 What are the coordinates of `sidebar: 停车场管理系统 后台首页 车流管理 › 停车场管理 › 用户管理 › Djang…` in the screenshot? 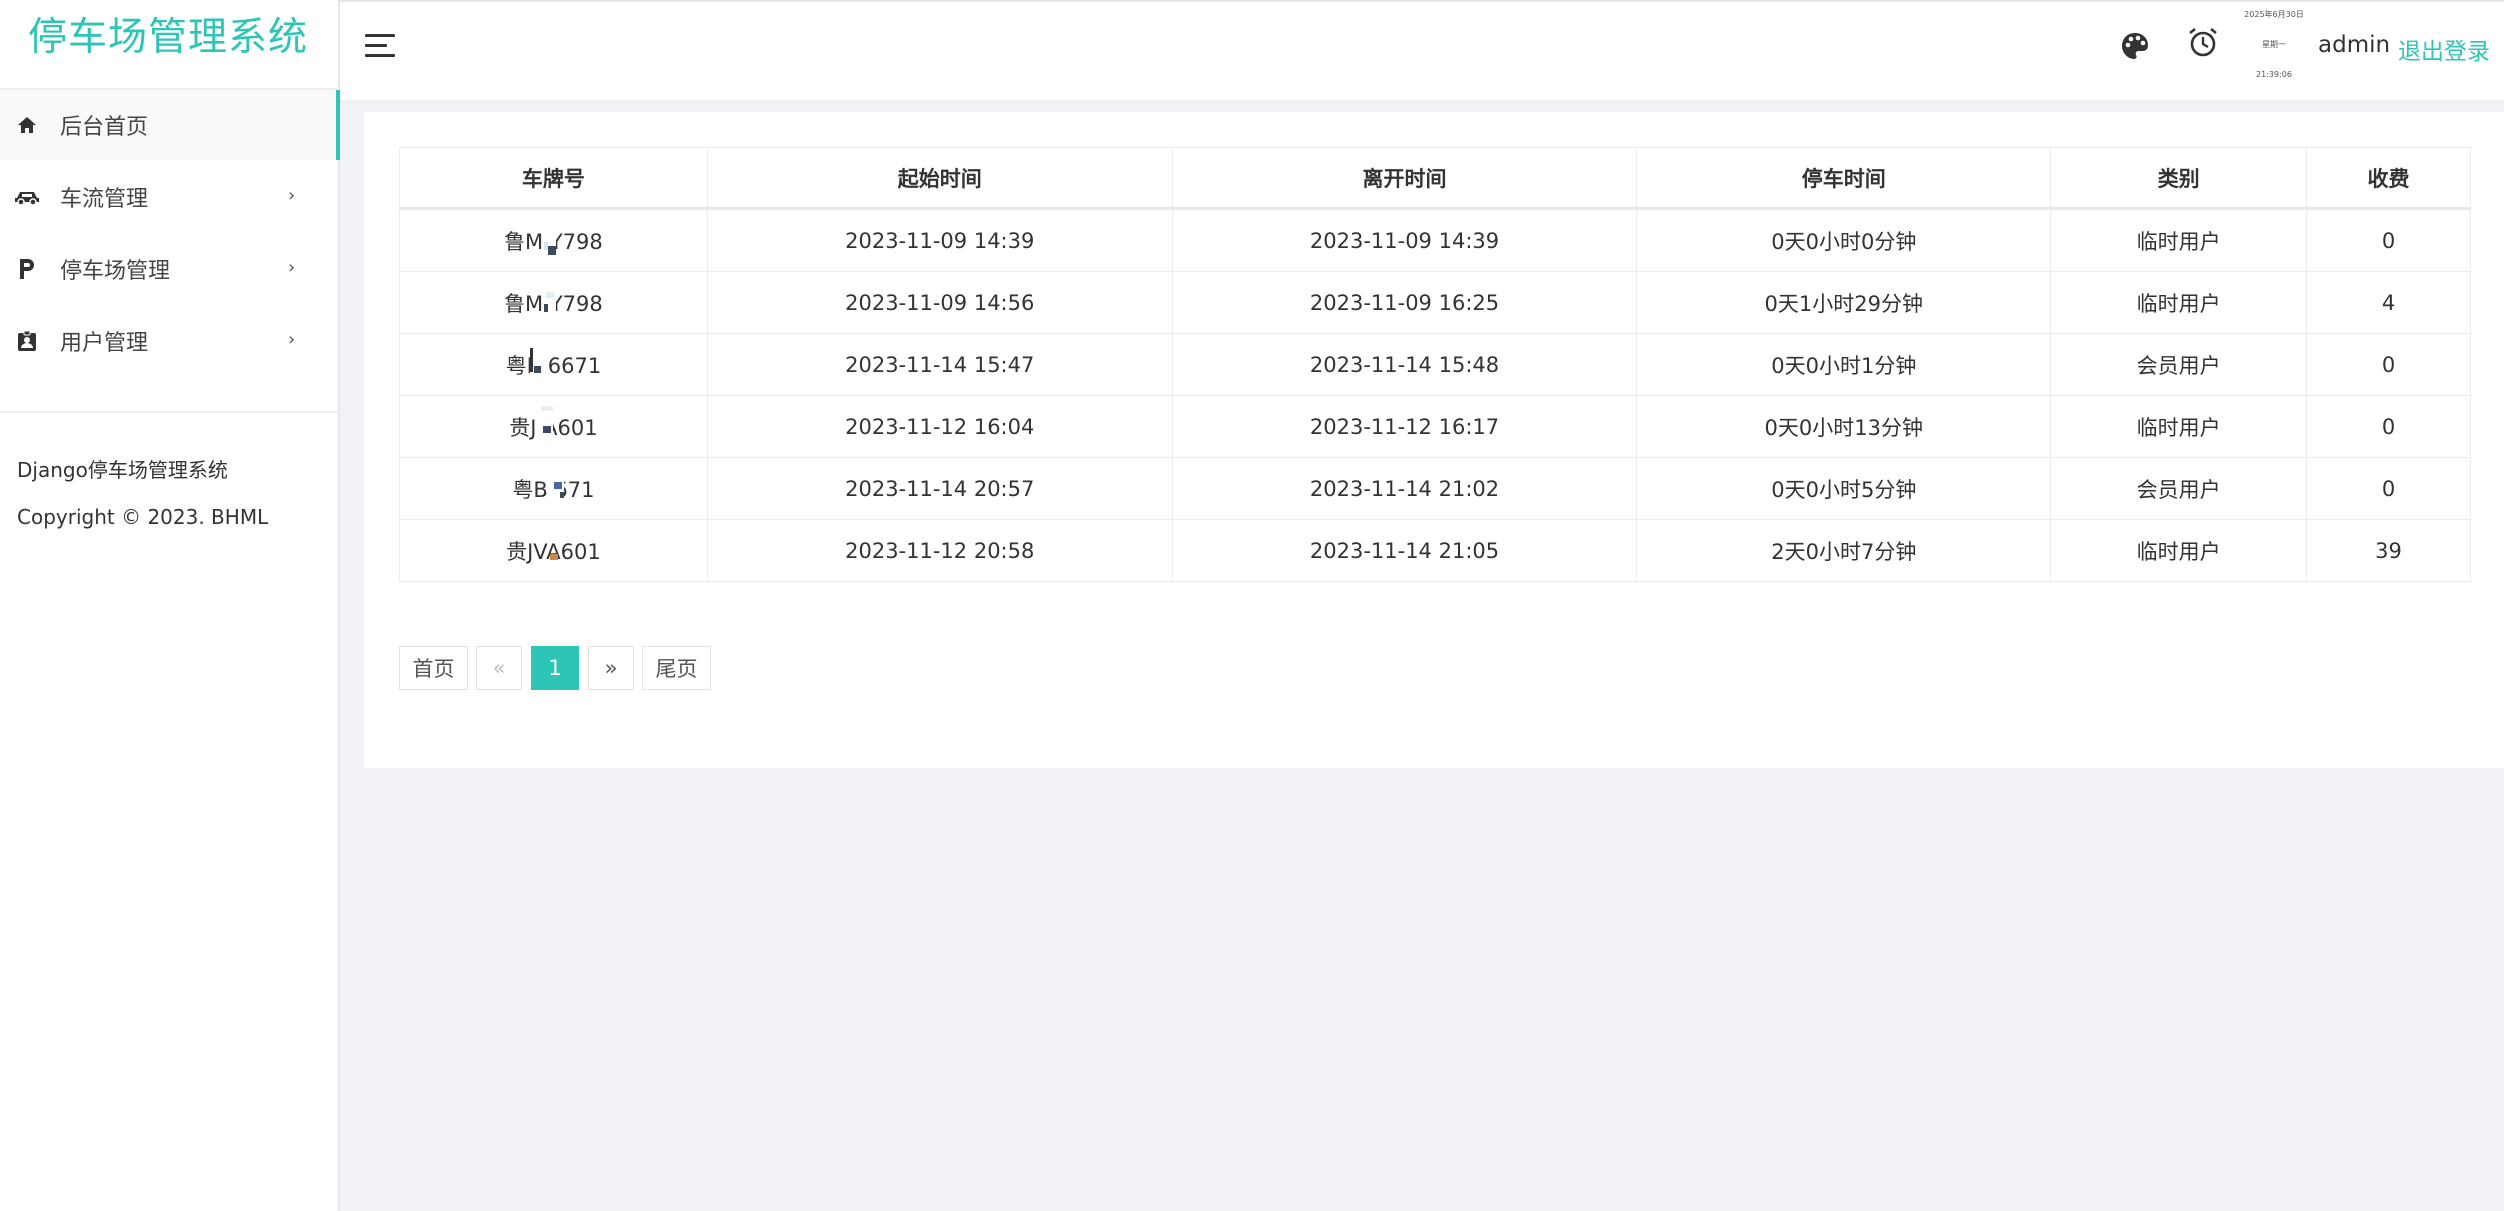 It's located at (170, 605).